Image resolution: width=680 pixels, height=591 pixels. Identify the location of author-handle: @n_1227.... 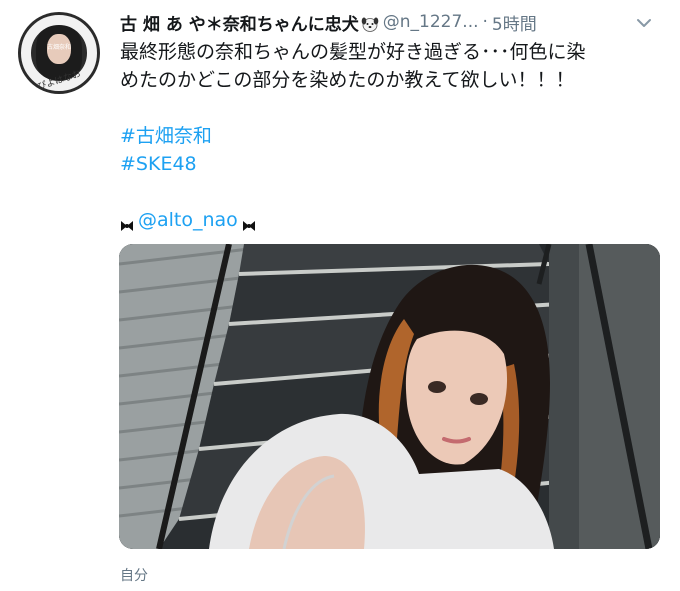
(431, 22).